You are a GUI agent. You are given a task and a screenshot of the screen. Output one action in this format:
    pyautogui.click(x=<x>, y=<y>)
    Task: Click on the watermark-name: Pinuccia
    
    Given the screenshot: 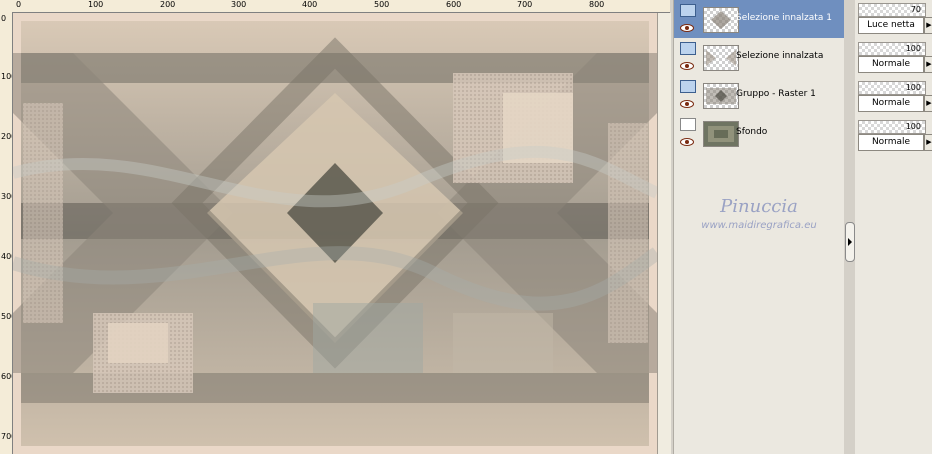 What is the action you would take?
    pyautogui.click(x=759, y=206)
    